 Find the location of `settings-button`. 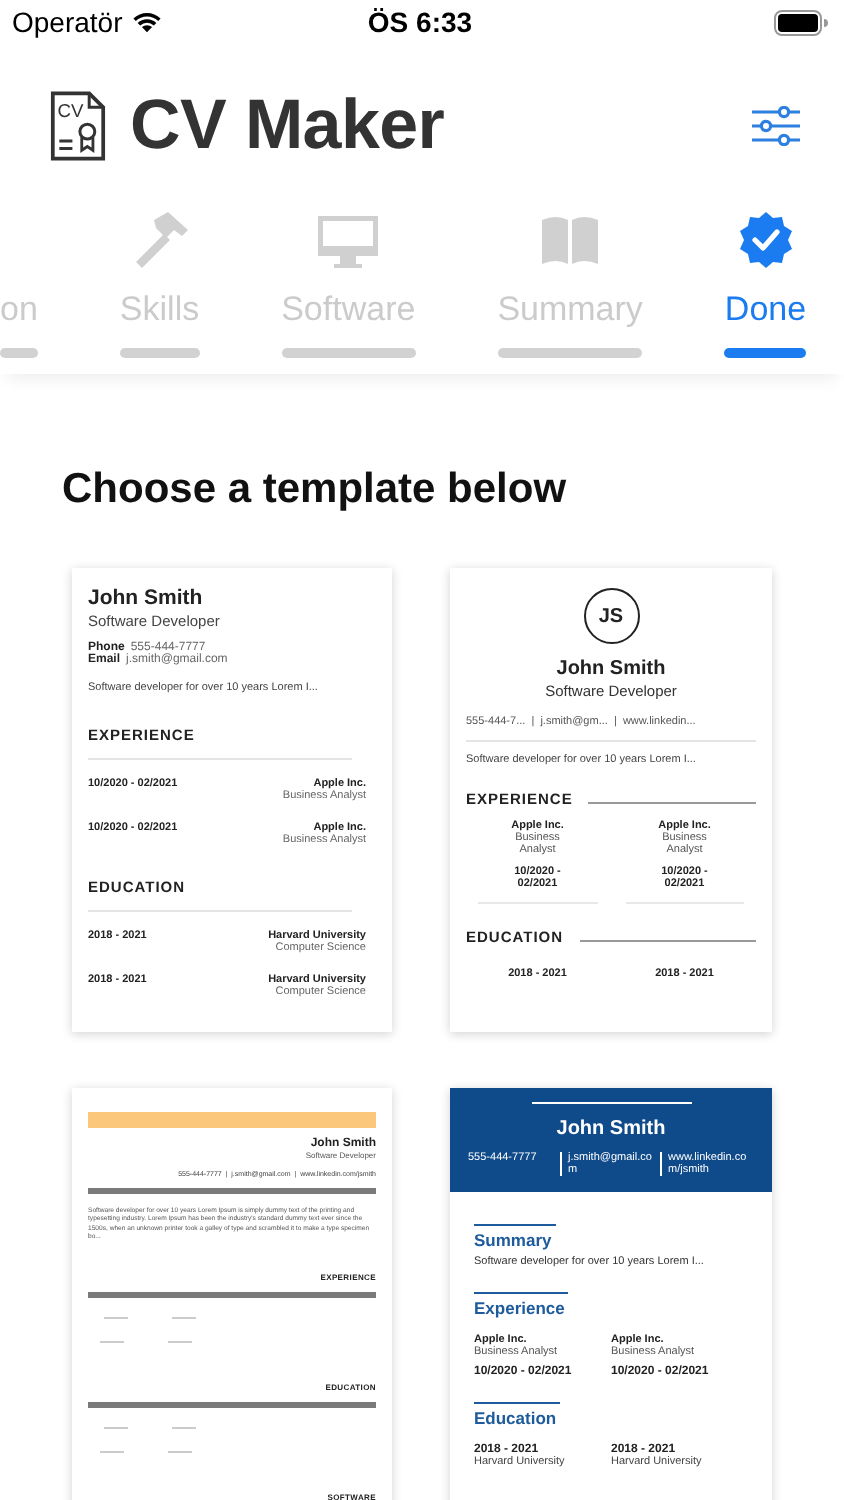

settings-button is located at coordinates (776, 126).